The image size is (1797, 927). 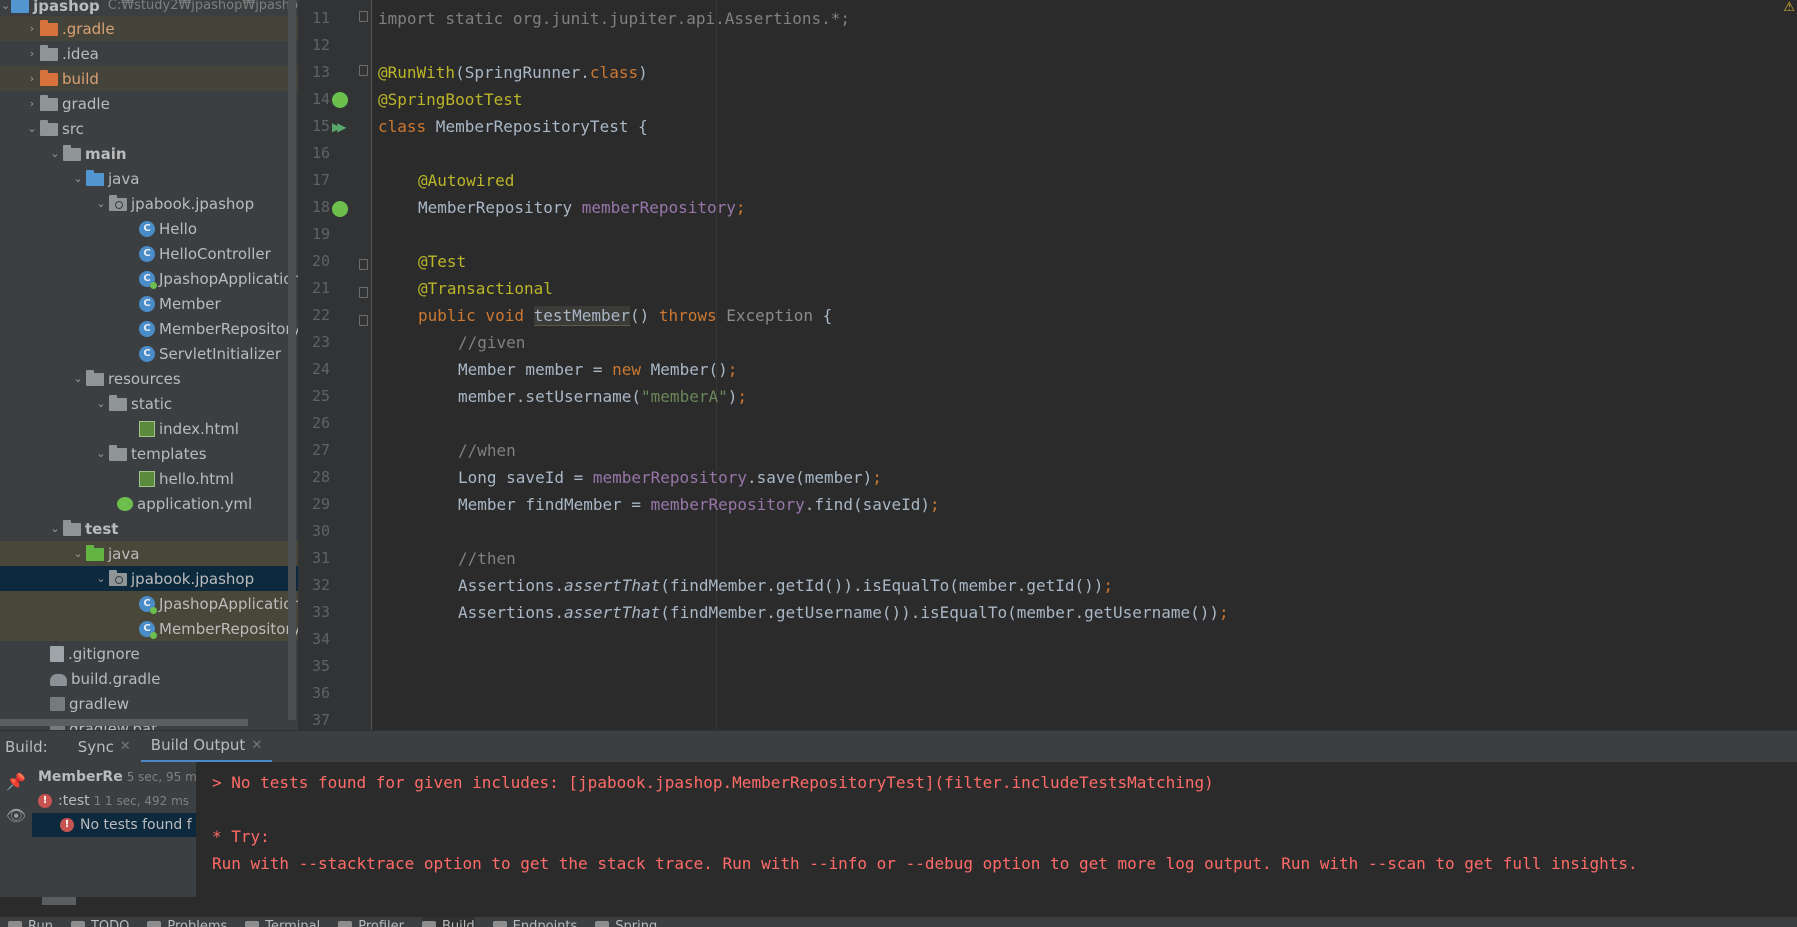 I want to click on project-horizontal-scrollbar, so click(x=124, y=722).